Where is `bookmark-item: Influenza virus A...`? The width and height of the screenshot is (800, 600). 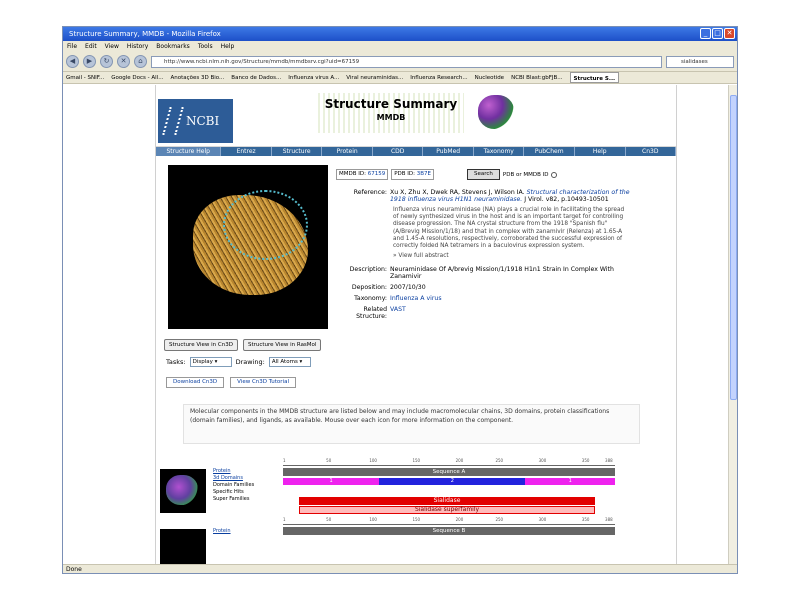 bookmark-item: Influenza virus A... is located at coordinates (313, 77).